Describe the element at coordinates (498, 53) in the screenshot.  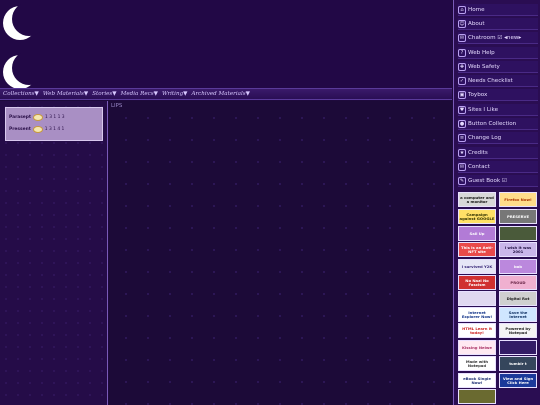
I see `sidebar-item-web-help: ? Web Help` at that location.